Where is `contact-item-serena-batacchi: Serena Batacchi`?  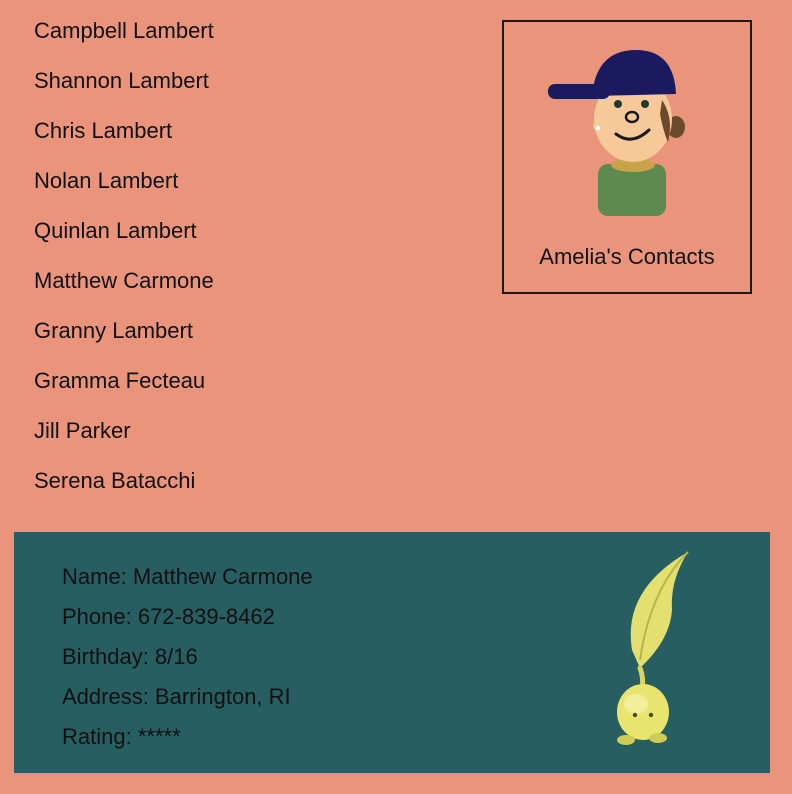 contact-item-serena-batacchi: Serena Batacchi is located at coordinates (124, 493).